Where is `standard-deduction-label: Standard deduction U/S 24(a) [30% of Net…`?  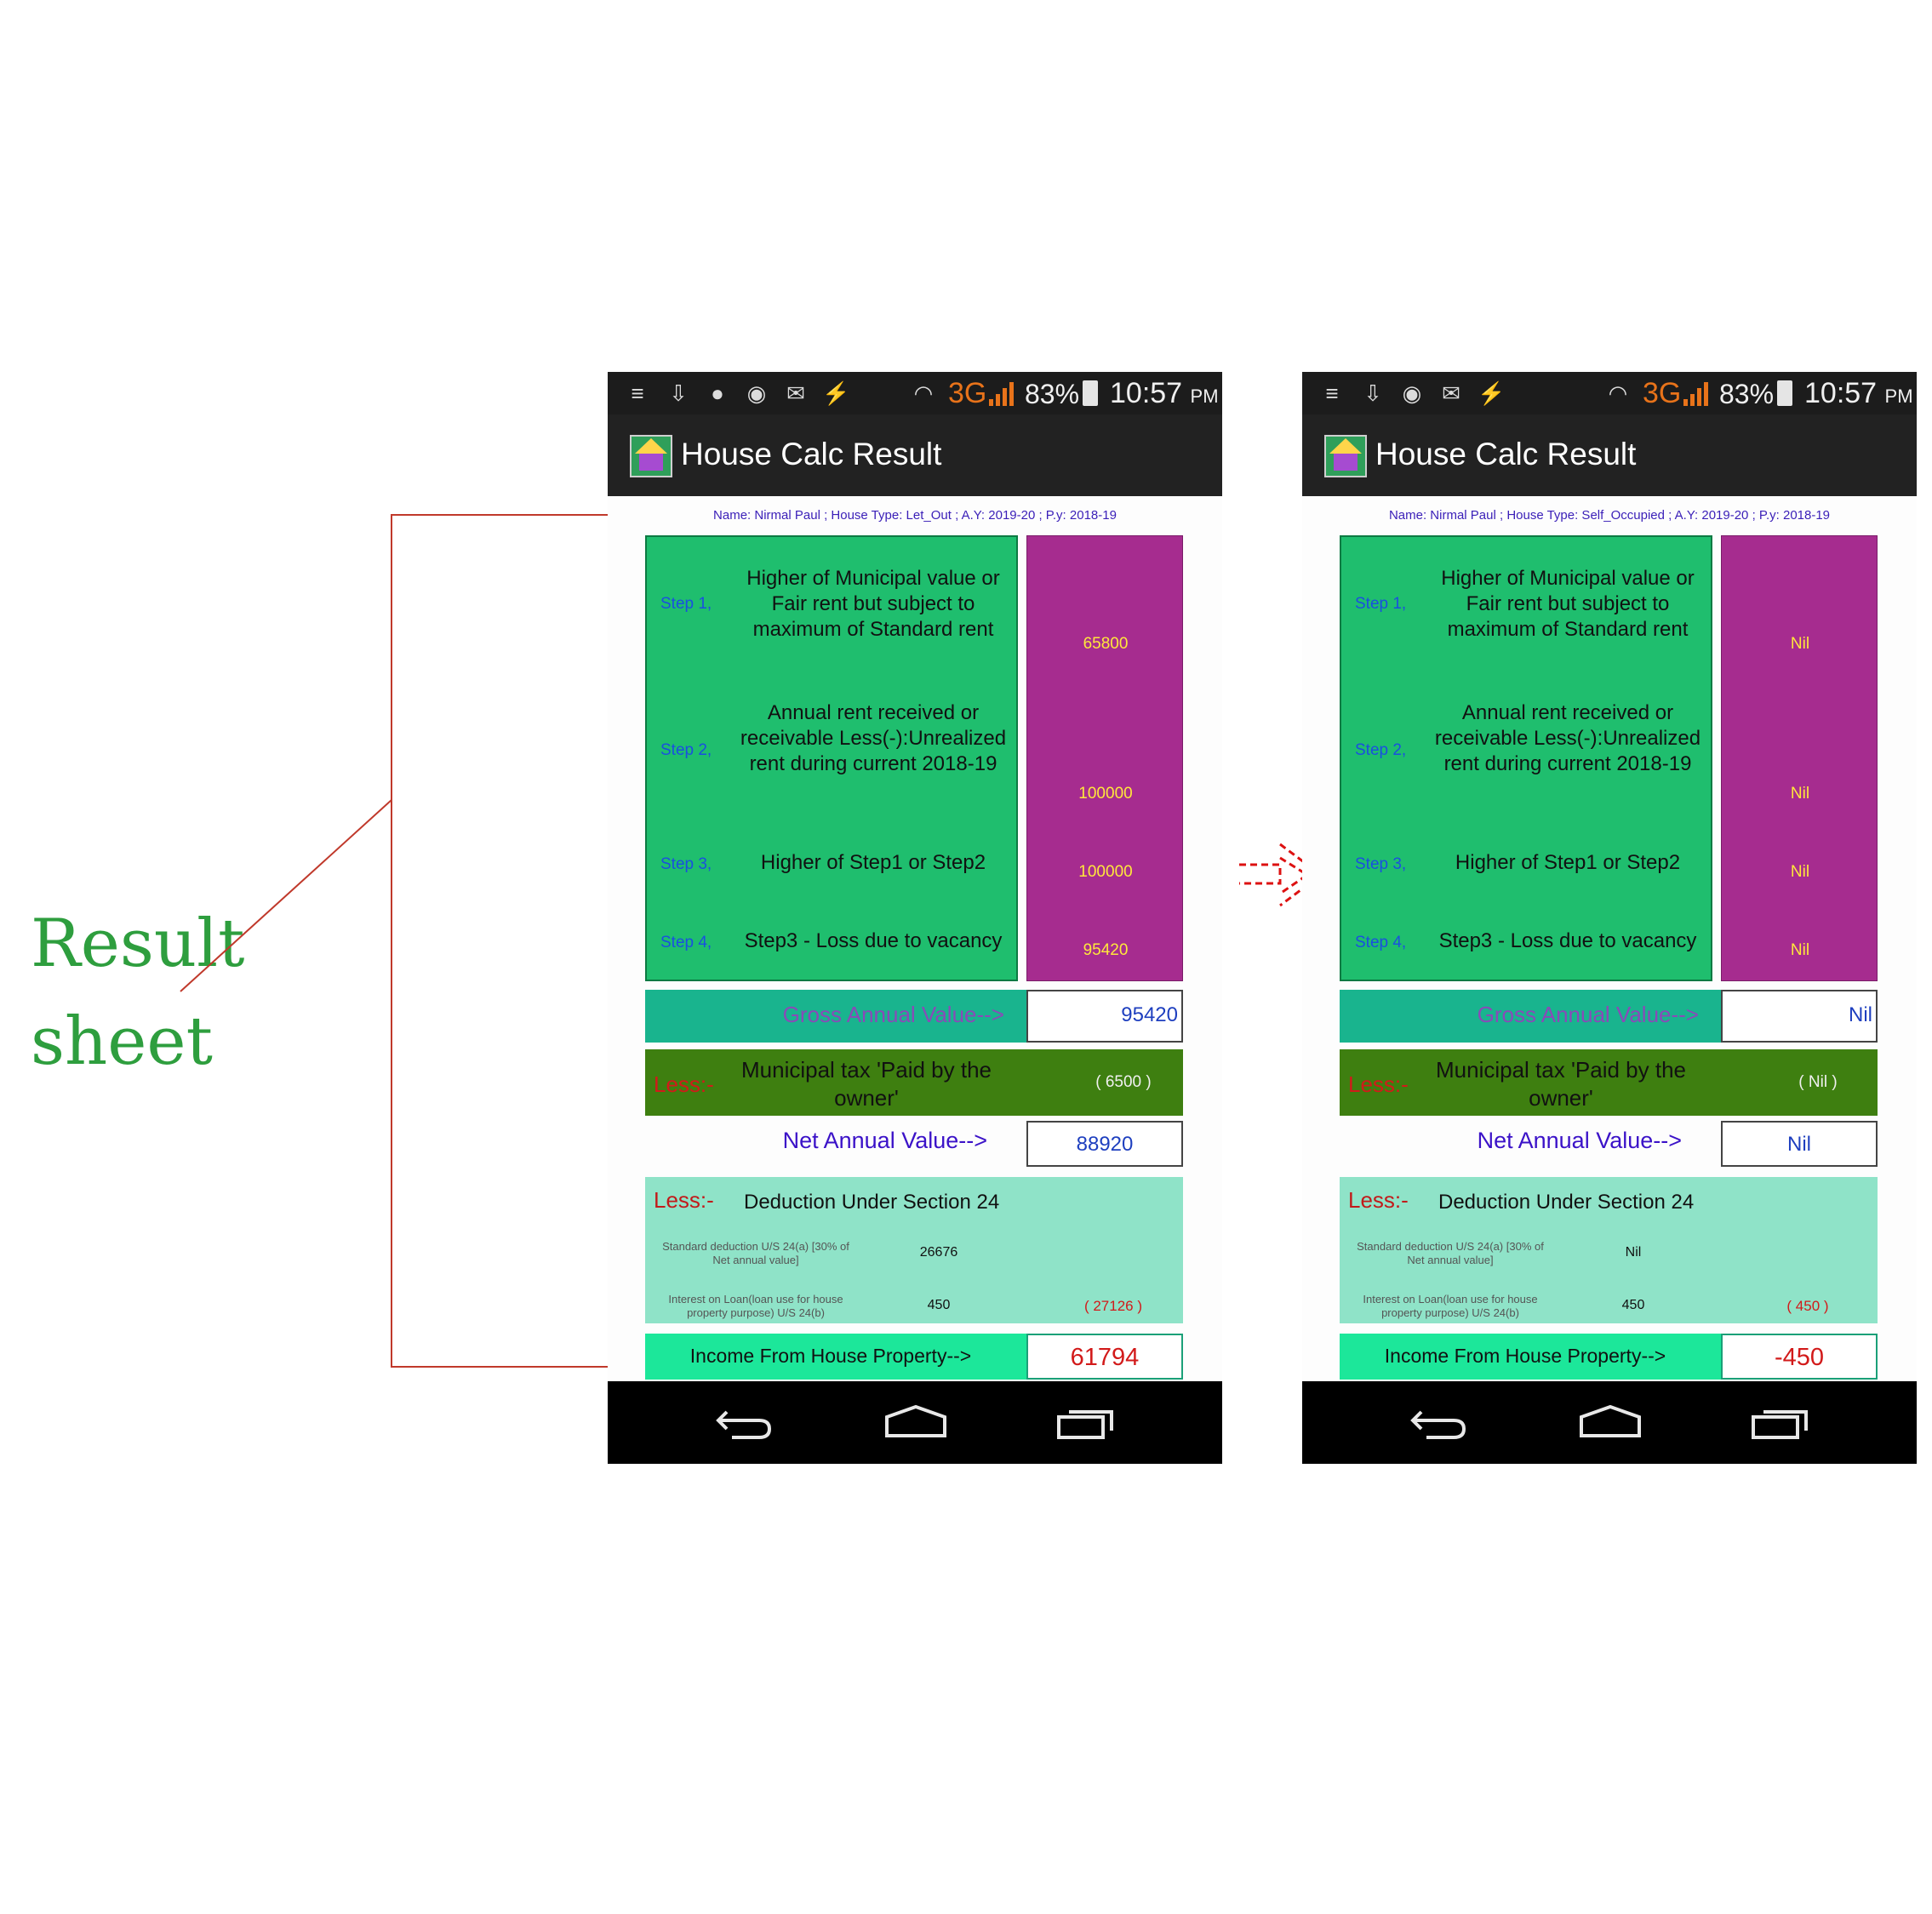 standard-deduction-label: Standard deduction U/S 24(a) [30% of Net… is located at coordinates (755, 1253).